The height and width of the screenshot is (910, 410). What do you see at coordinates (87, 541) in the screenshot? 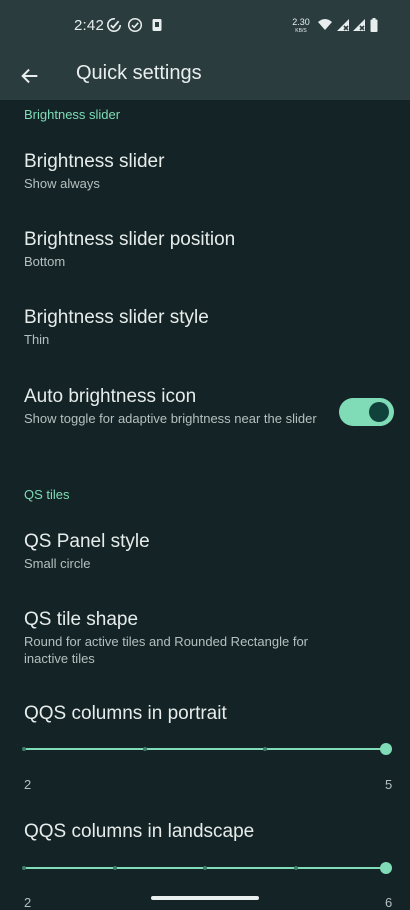
I see `pref-title: QS Panel style` at bounding box center [87, 541].